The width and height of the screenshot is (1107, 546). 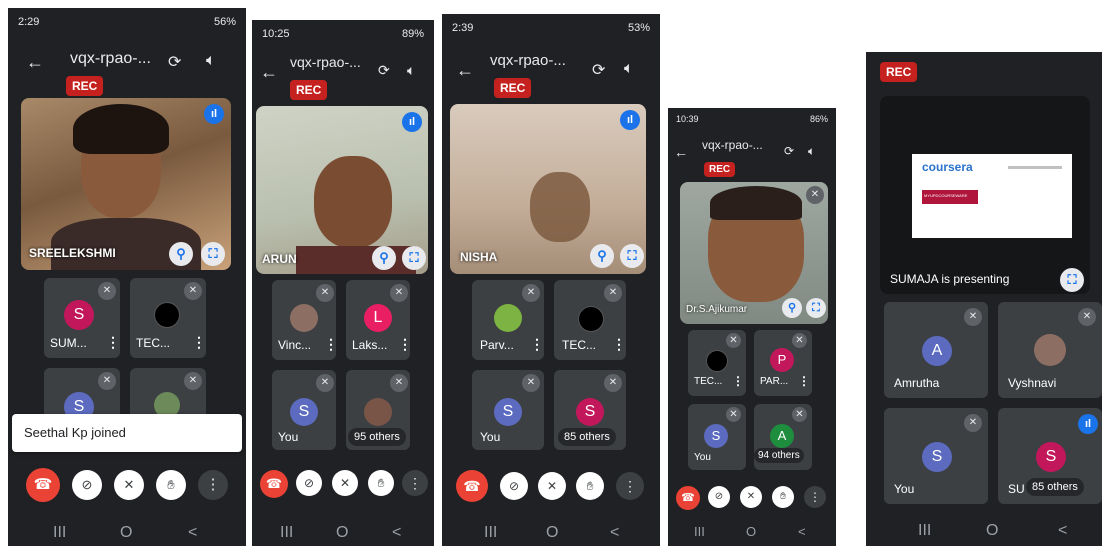 I want to click on avatar, so click(x=508, y=318).